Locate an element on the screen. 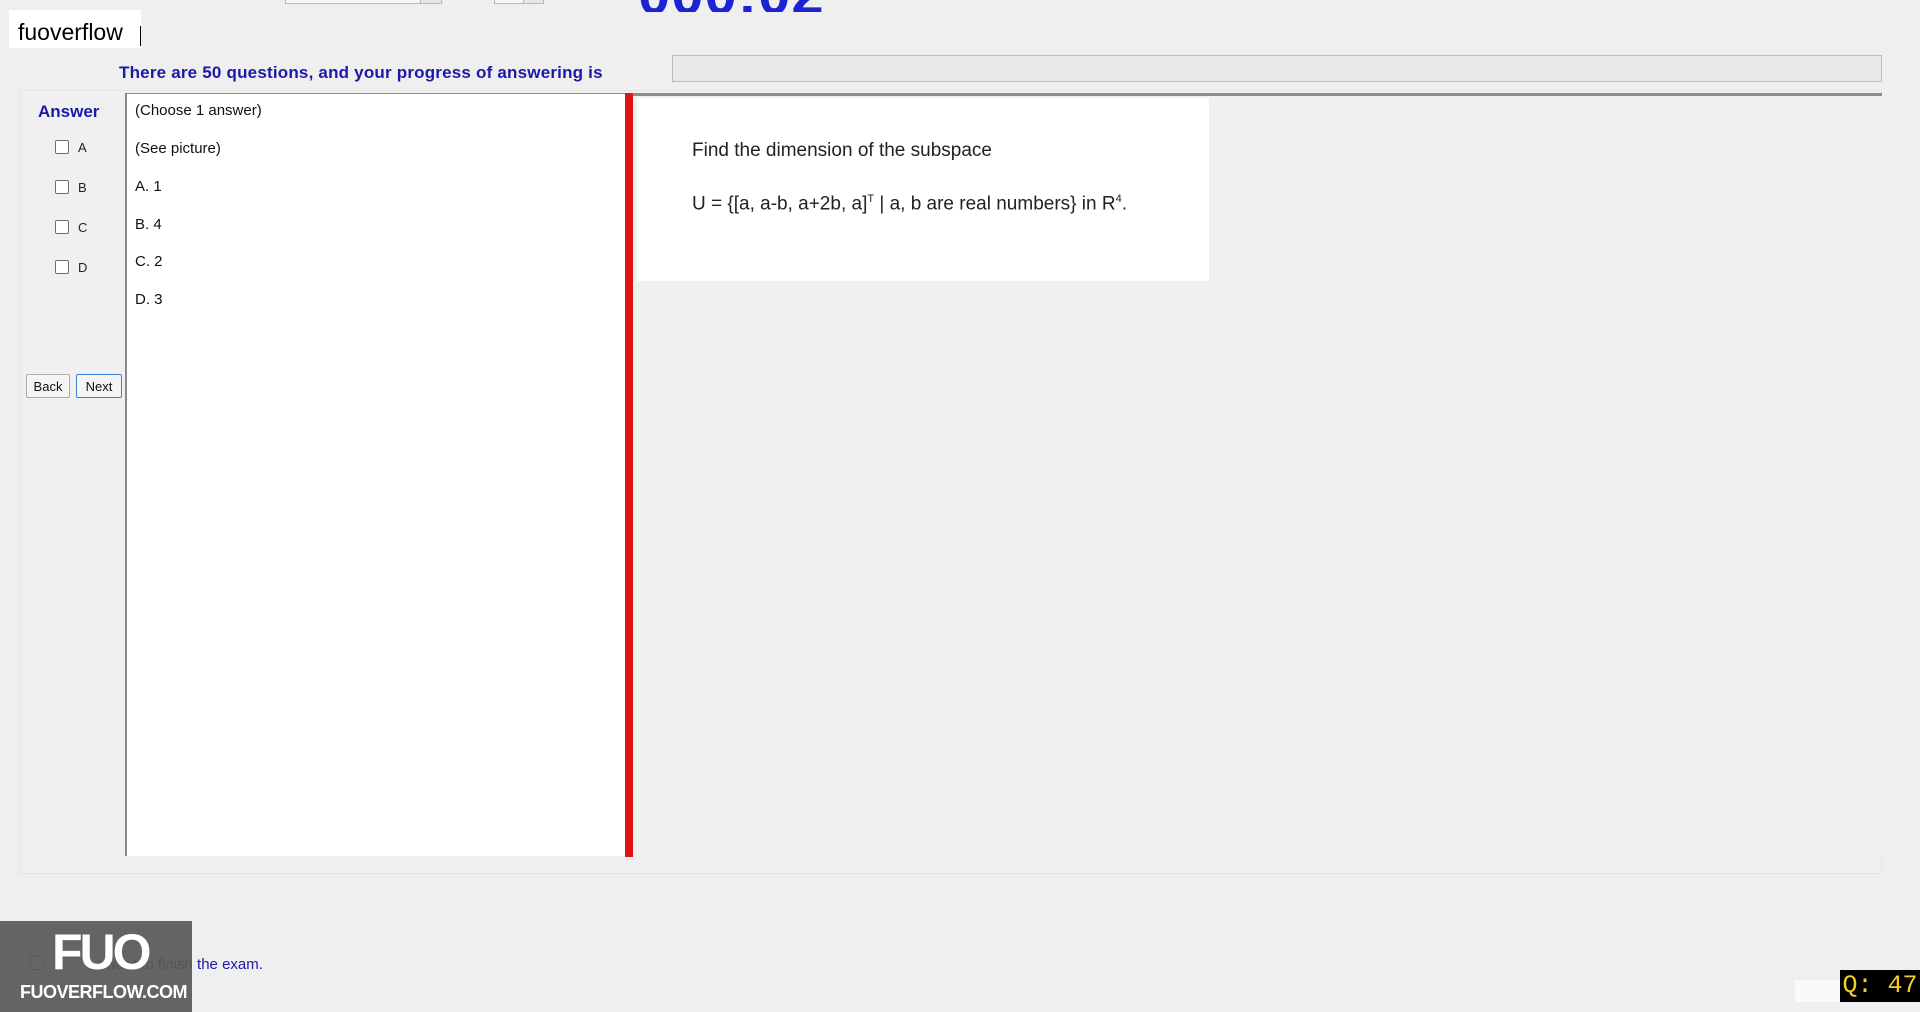 The height and width of the screenshot is (1012, 1920). fuo-logo-url: FUOVERFLOW.COM is located at coordinates (104, 992).